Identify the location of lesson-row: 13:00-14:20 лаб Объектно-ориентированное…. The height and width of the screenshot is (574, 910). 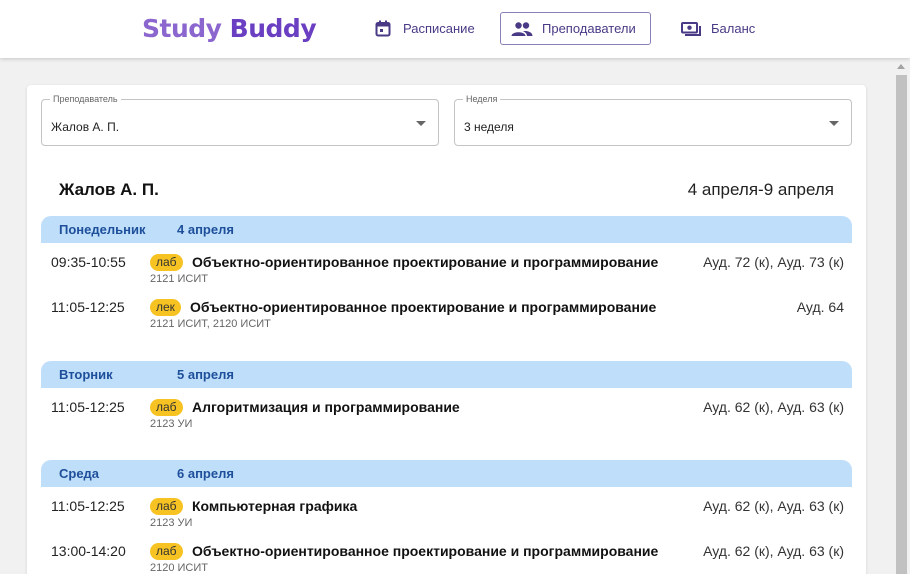
(446, 558).